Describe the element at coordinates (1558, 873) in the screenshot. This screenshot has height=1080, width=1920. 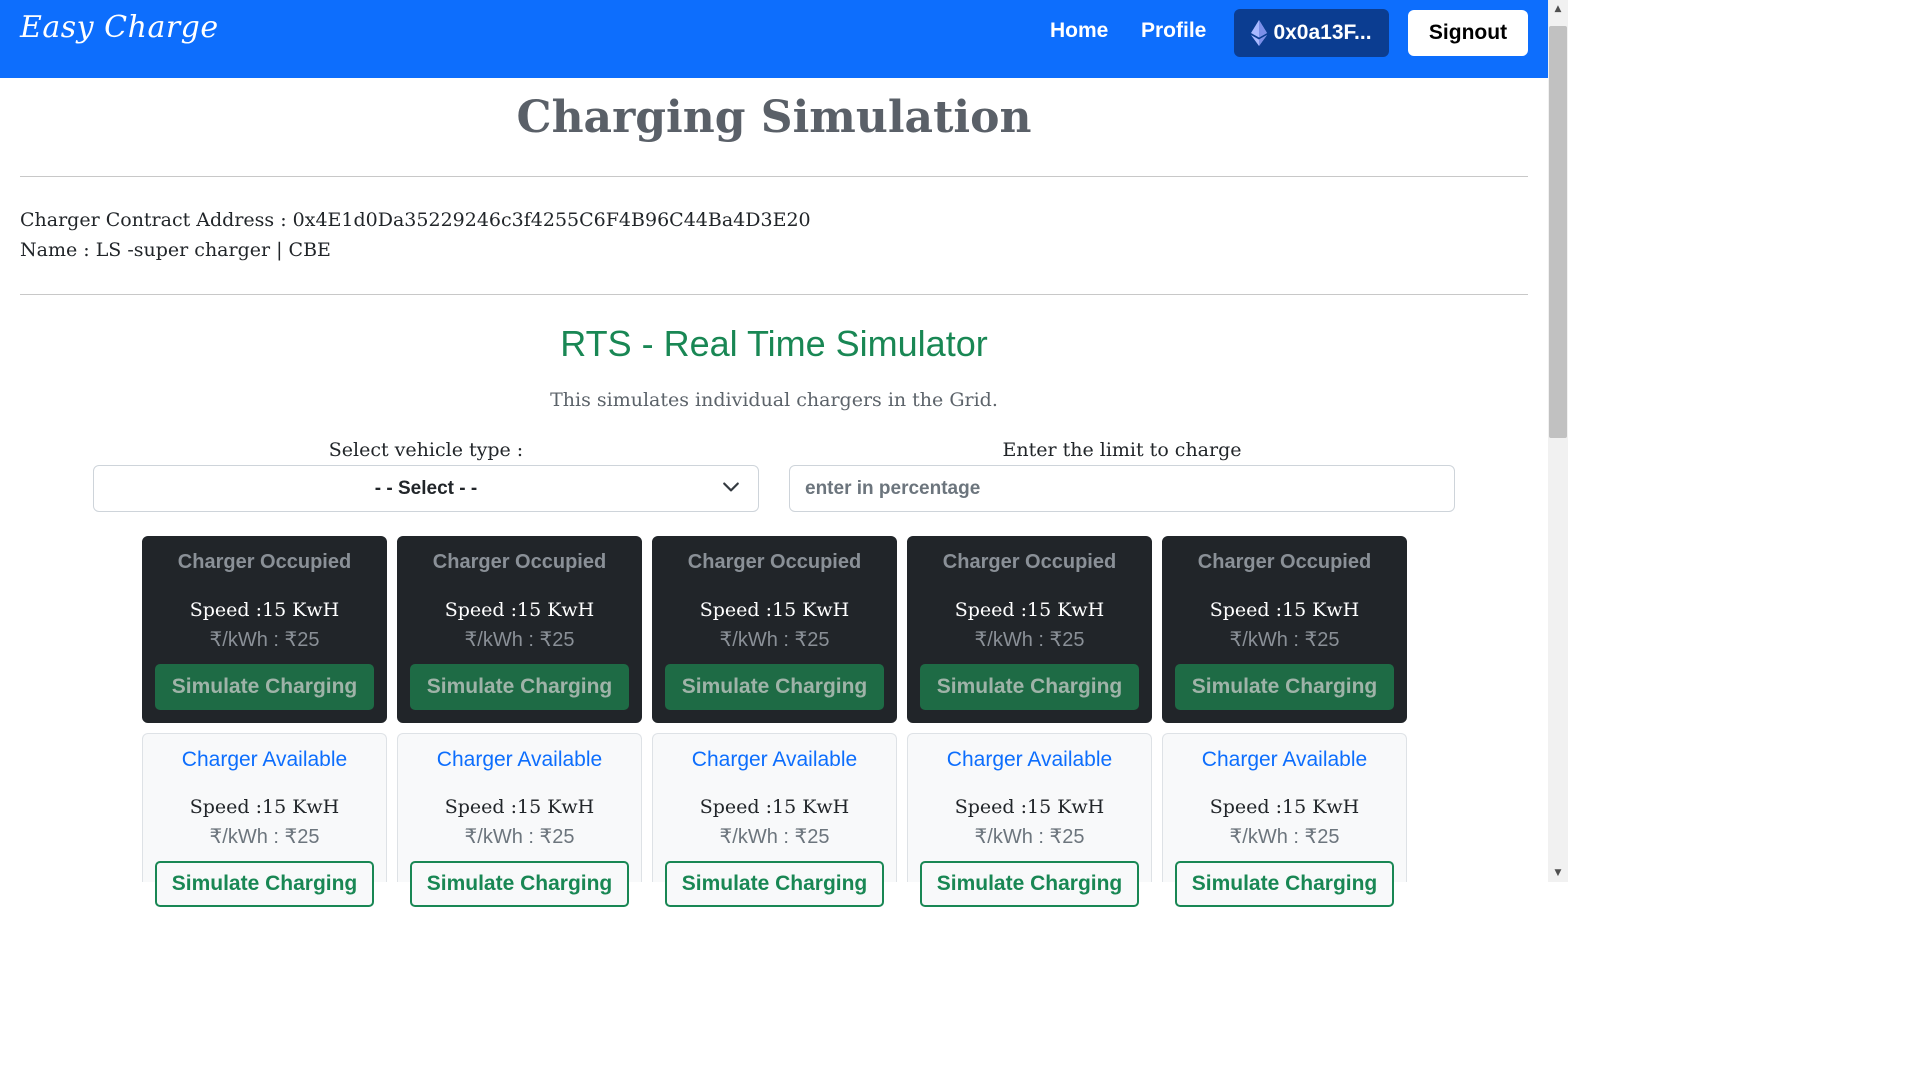
I see `scroll-down-arrow-icon: ▼` at that location.